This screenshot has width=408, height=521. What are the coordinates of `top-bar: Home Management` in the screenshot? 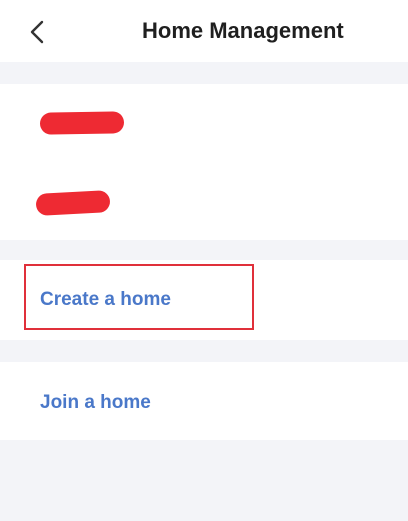 It's located at (204, 31).